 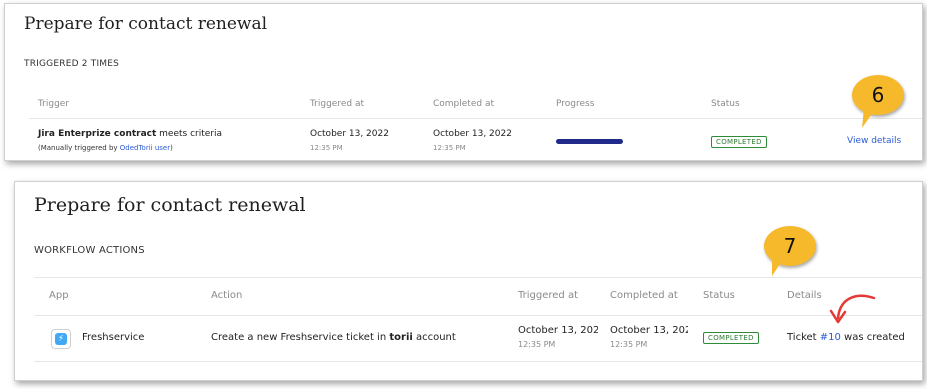 I want to click on manual-trigger-user-link: OdedTorii user, so click(x=145, y=148).